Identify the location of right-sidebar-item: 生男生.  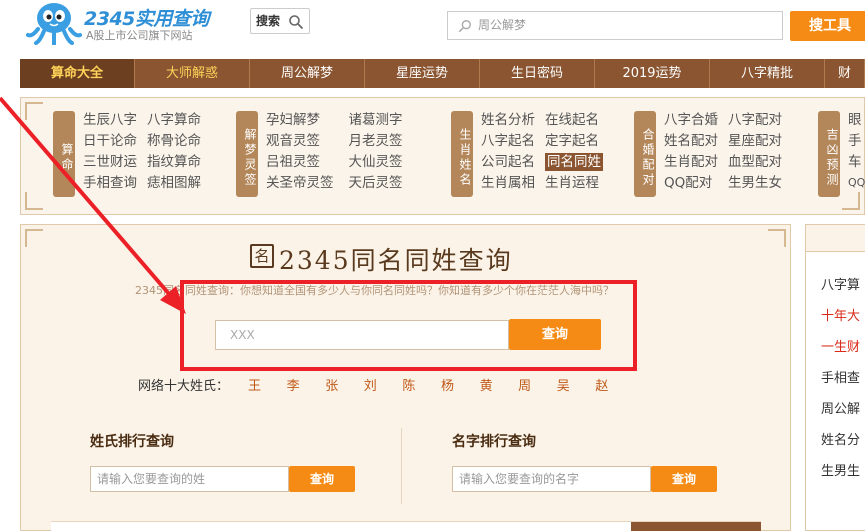
(840, 469).